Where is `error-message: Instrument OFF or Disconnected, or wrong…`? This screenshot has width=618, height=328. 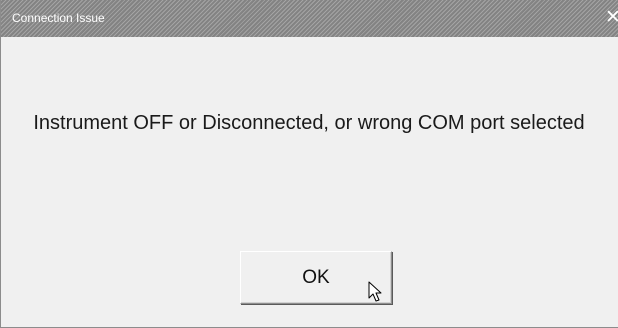
error-message: Instrument OFF or Disconnected, or wrong… is located at coordinates (309, 123).